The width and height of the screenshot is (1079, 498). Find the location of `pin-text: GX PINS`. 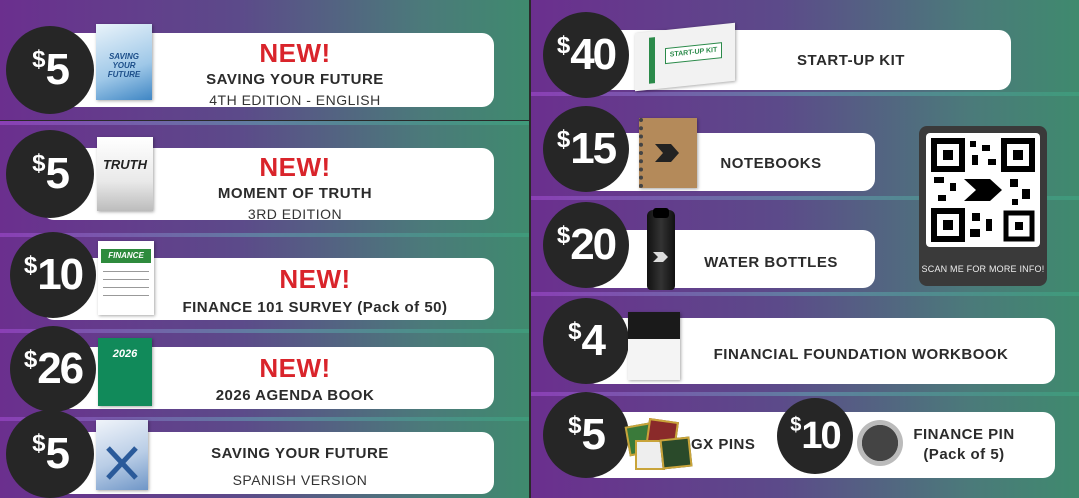

pin-text: GX PINS is located at coordinates (726, 444).